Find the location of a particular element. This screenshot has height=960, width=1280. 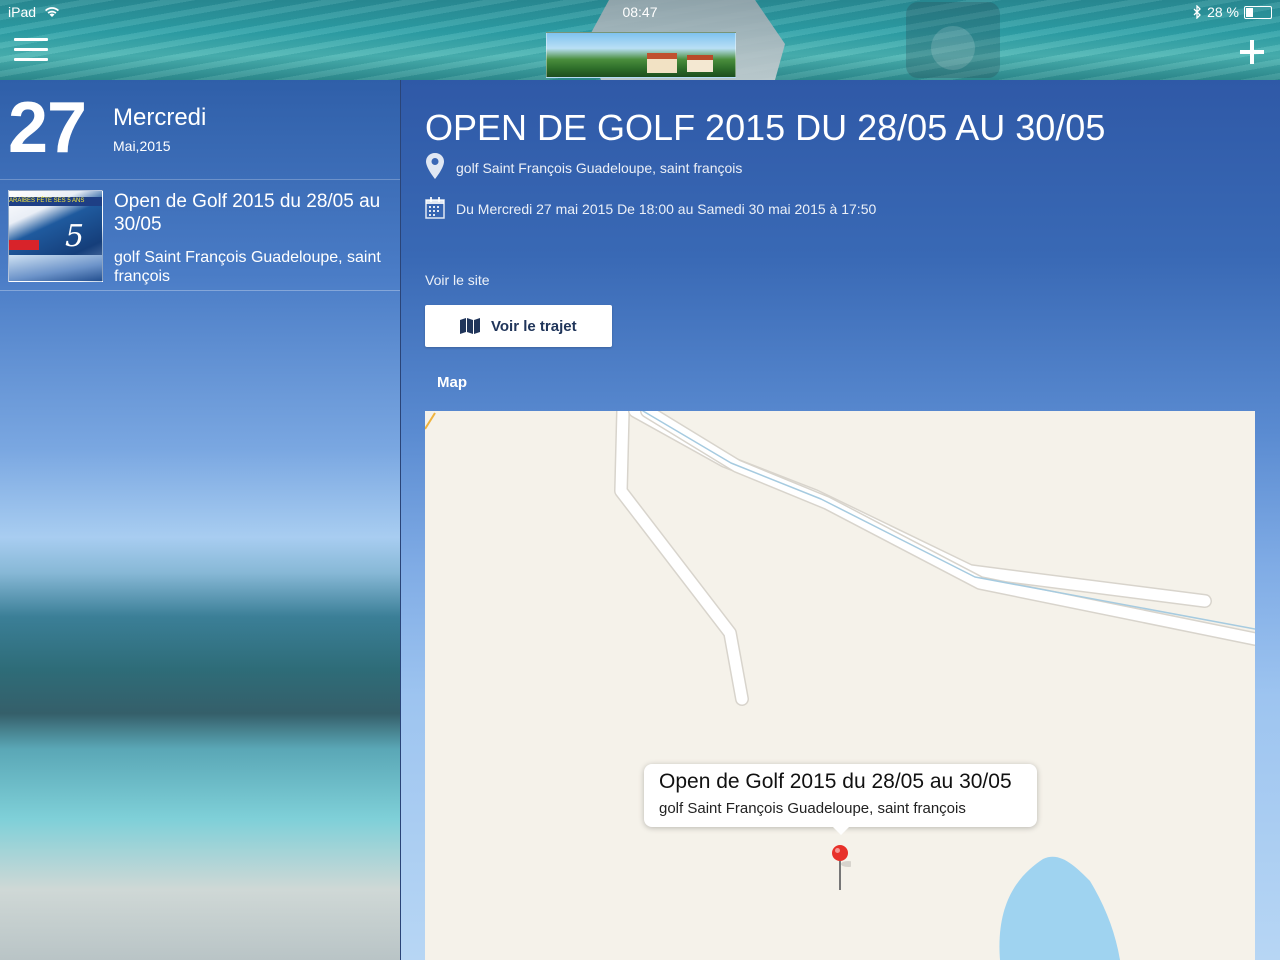

battery-icon is located at coordinates (1258, 12).